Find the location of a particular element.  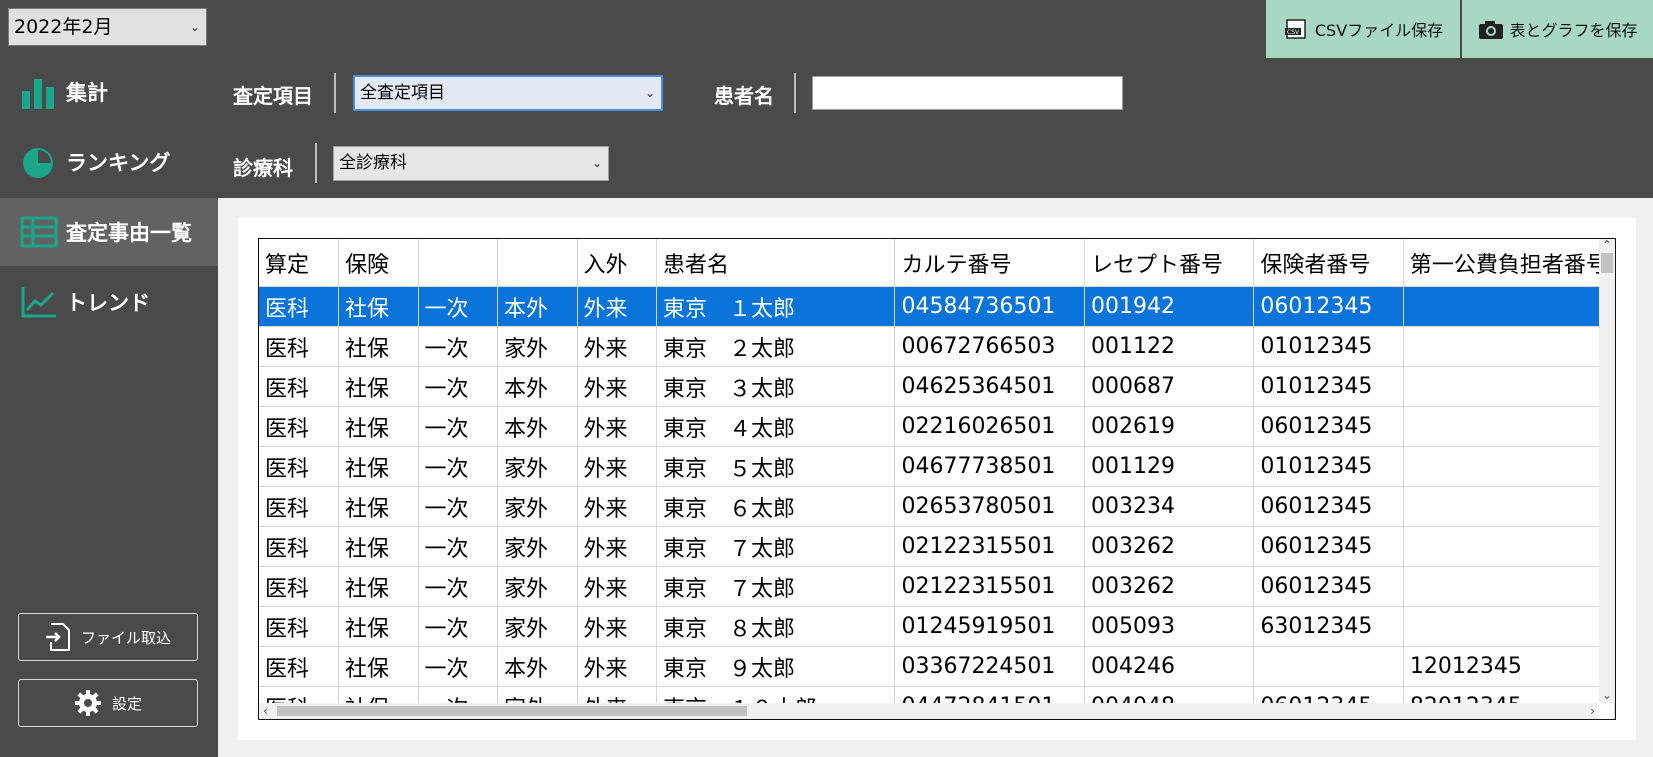

assessment-item-value: 全査定項目 is located at coordinates (402, 93).